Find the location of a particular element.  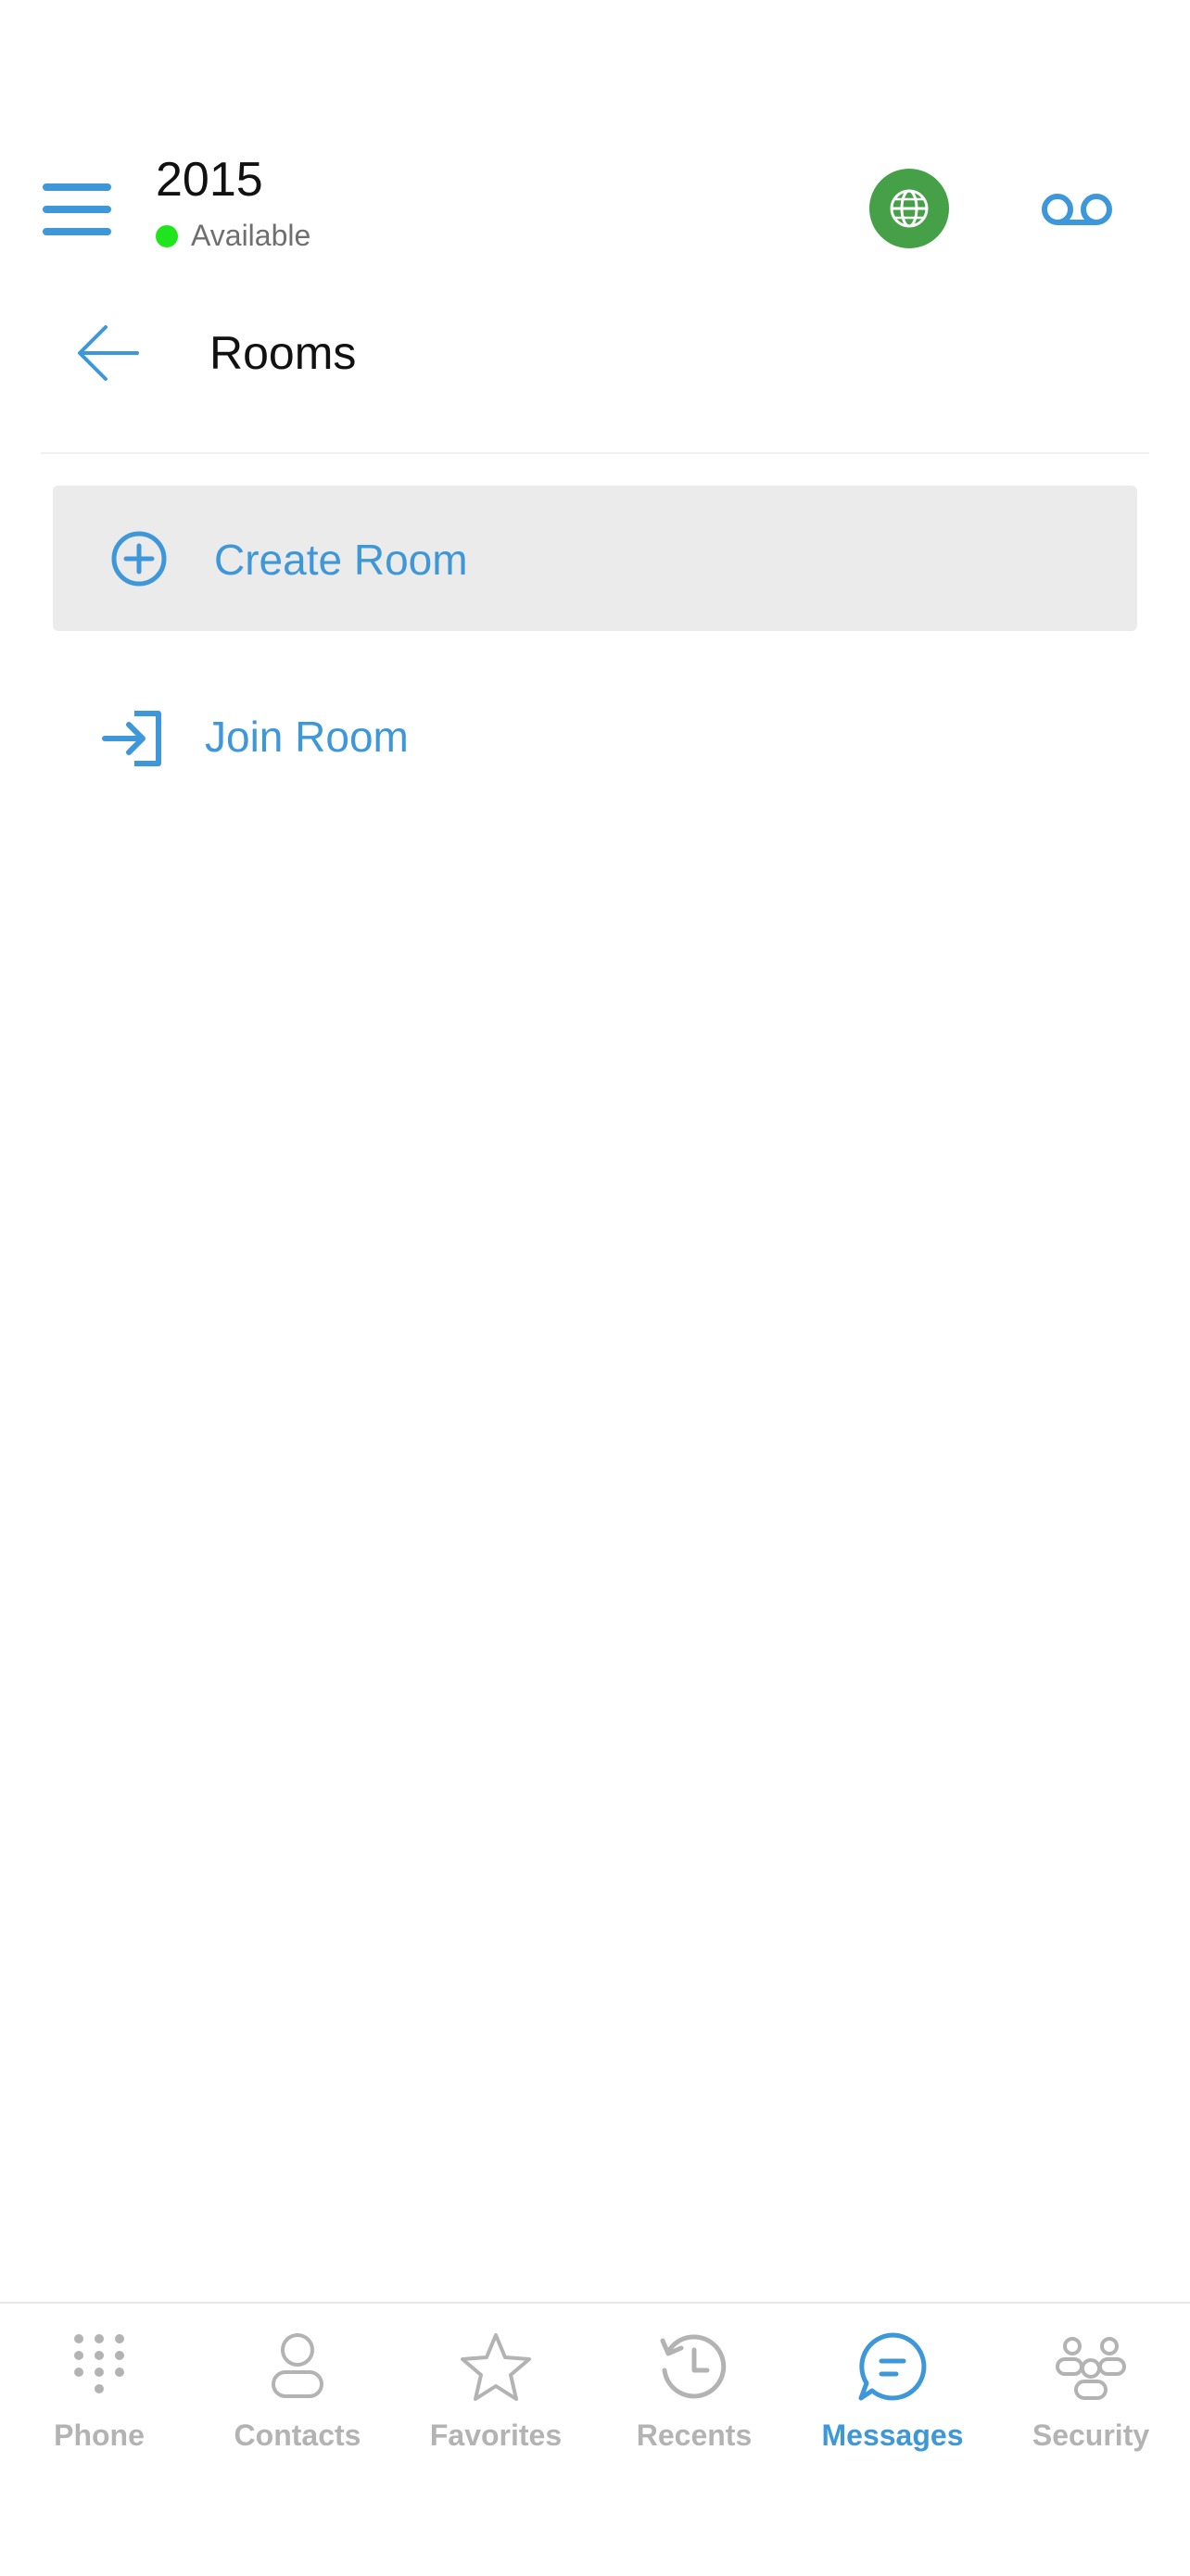

rooms-title-bar: Rooms is located at coordinates (595, 352).